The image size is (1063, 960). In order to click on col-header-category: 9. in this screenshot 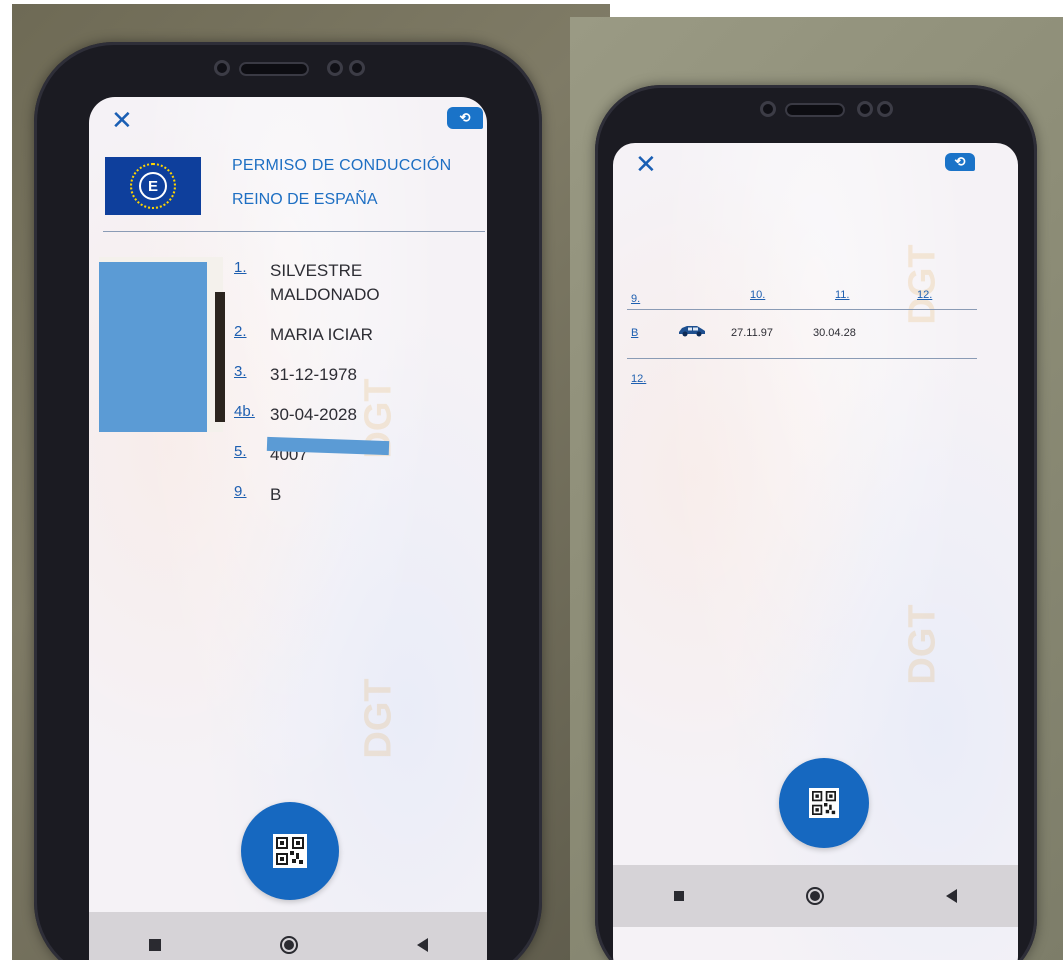, I will do `click(636, 299)`.